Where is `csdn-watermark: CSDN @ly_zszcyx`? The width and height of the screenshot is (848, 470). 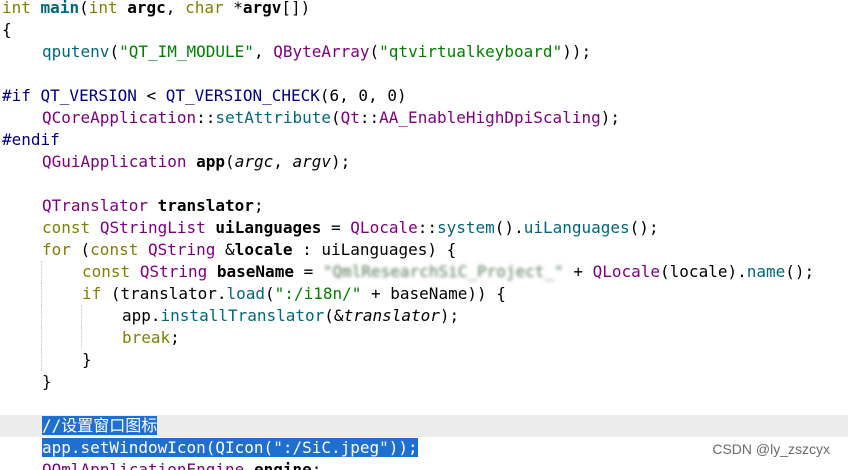 csdn-watermark: CSDN @ly_zszcyx is located at coordinates (771, 449).